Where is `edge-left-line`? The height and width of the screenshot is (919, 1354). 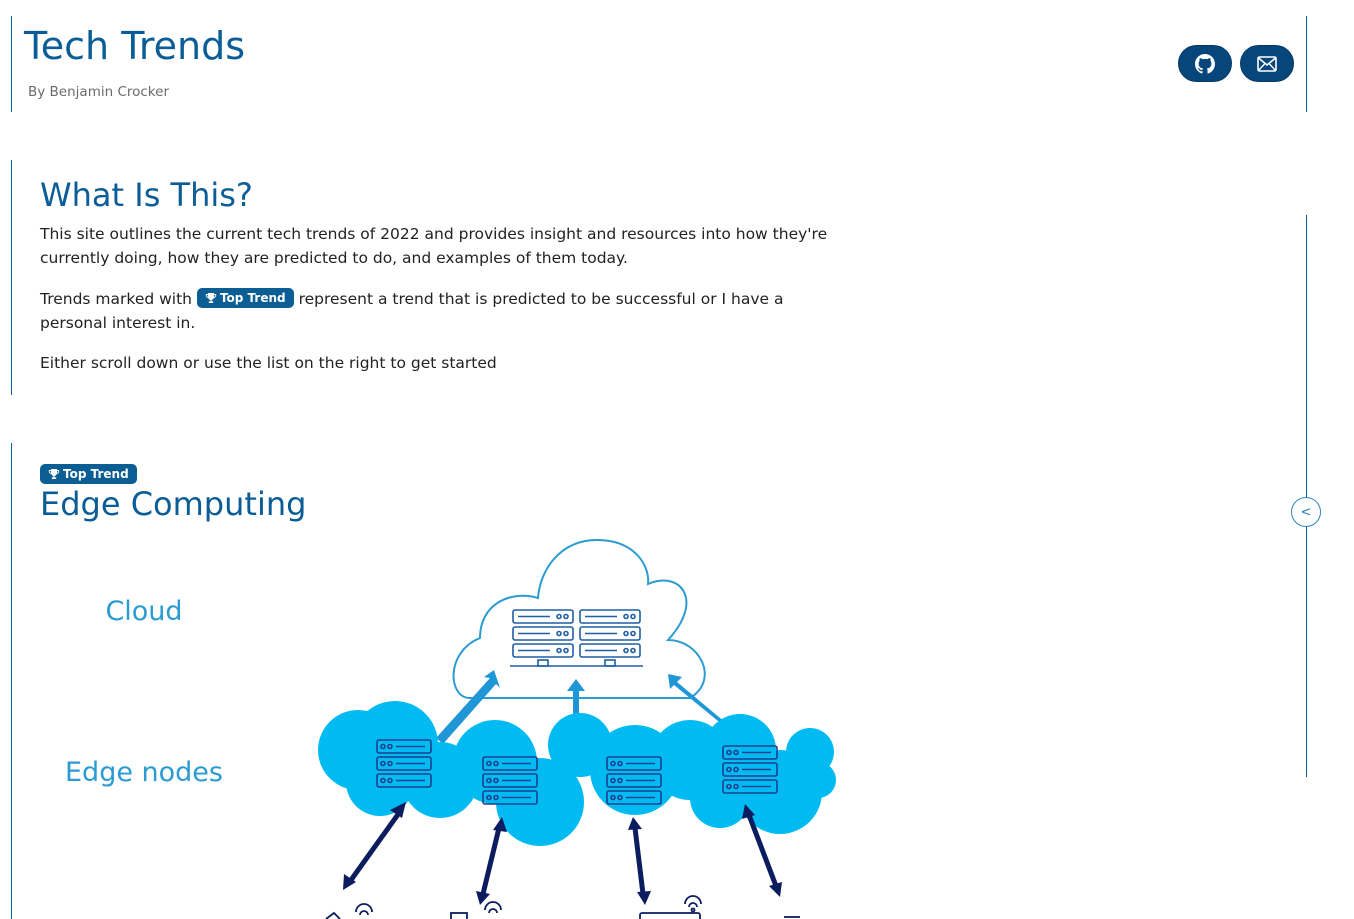 edge-left-line is located at coordinates (11, 681).